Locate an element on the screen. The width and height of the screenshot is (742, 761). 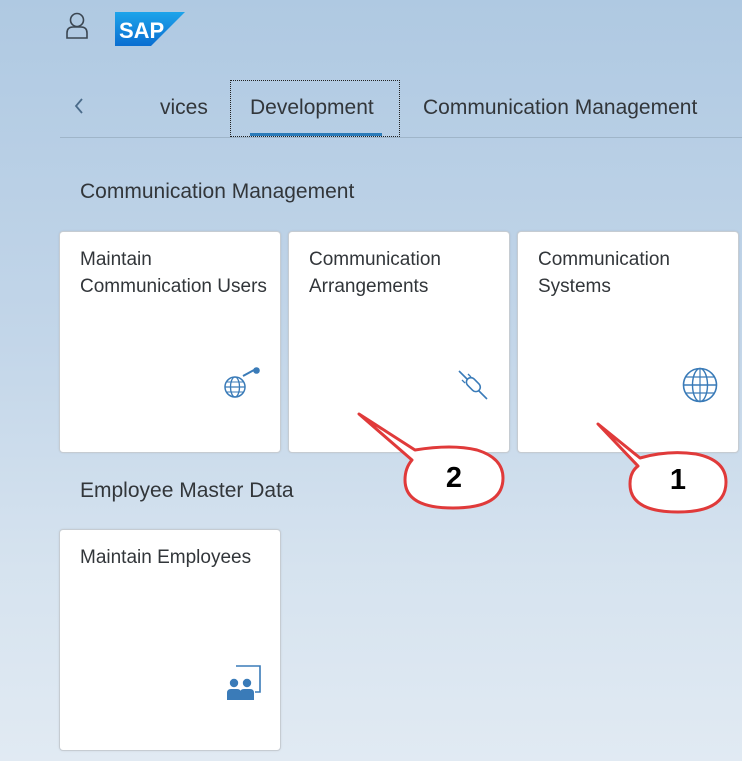
section-title-communication-management: Communication Management is located at coordinates (217, 191).